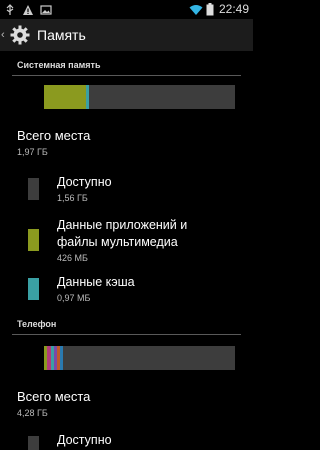 The width and height of the screenshot is (320, 450). Describe the element at coordinates (5, 35) in the screenshot. I see `back-chevron-icon: ‹` at that location.